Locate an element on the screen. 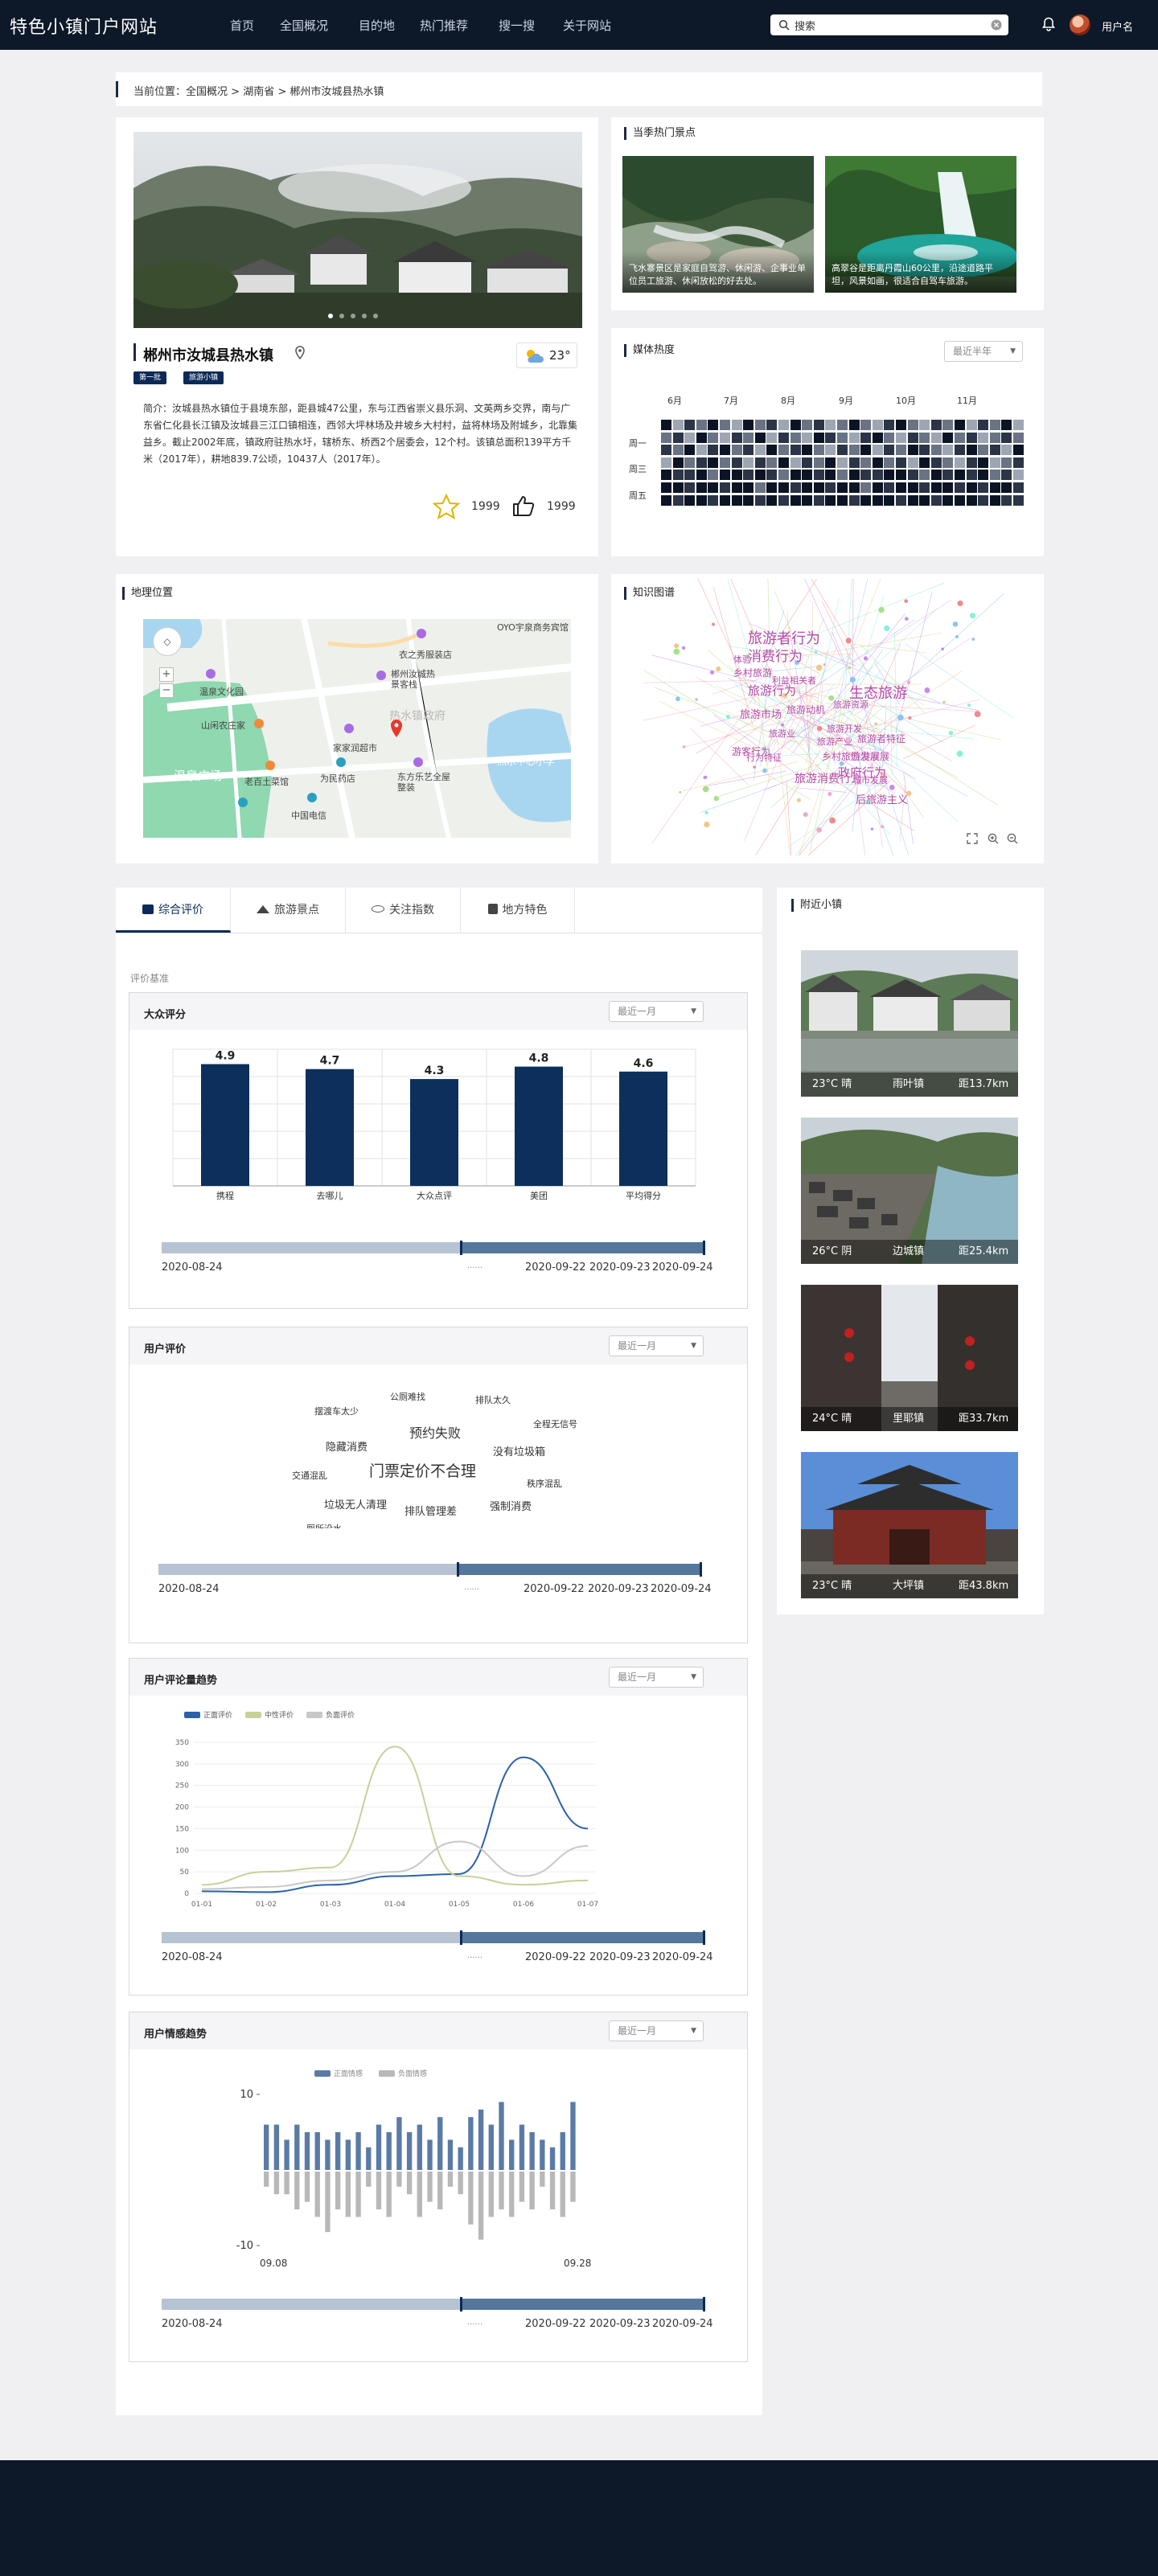 The width and height of the screenshot is (1158, 2576). avatar is located at coordinates (1080, 24).